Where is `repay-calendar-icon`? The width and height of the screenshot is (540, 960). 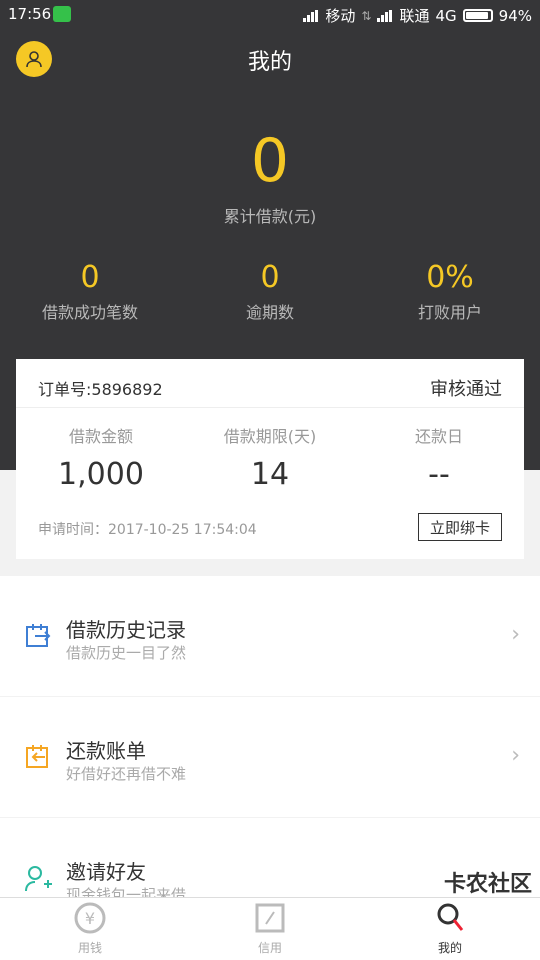 repay-calendar-icon is located at coordinates (37, 756).